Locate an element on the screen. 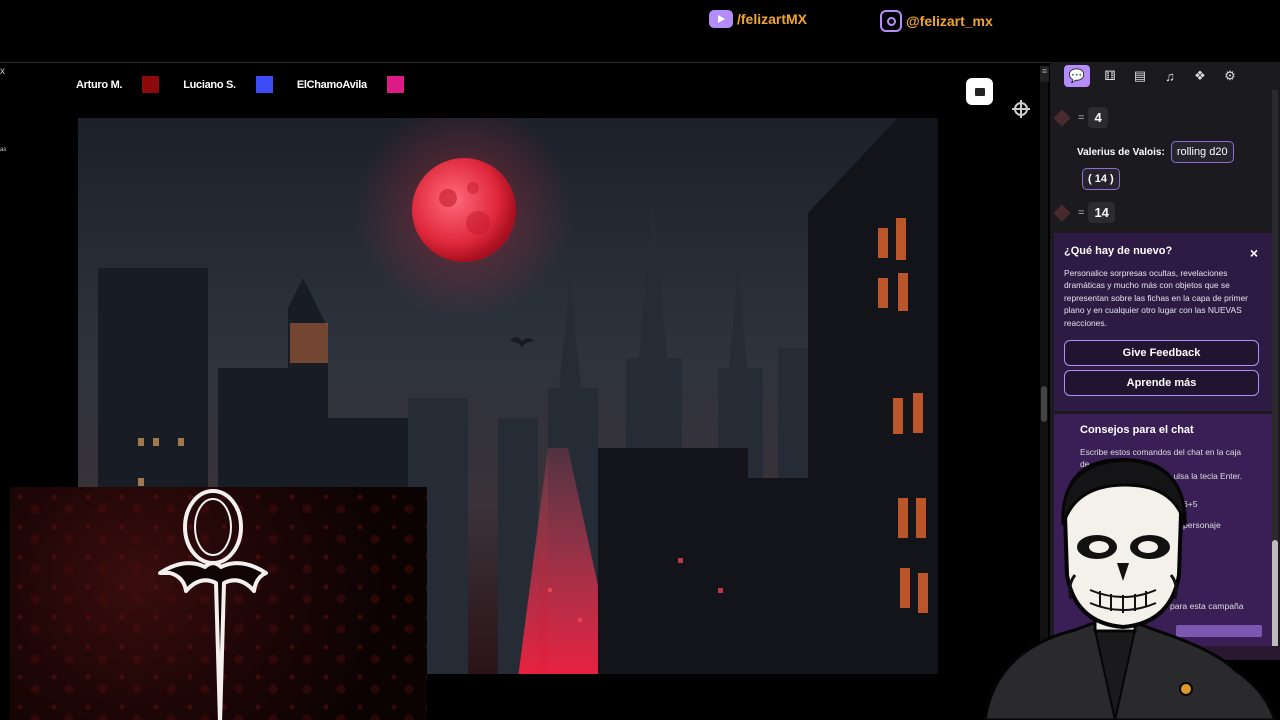  chat-tips-title: Consejos para el chat is located at coordinates (1137, 430).